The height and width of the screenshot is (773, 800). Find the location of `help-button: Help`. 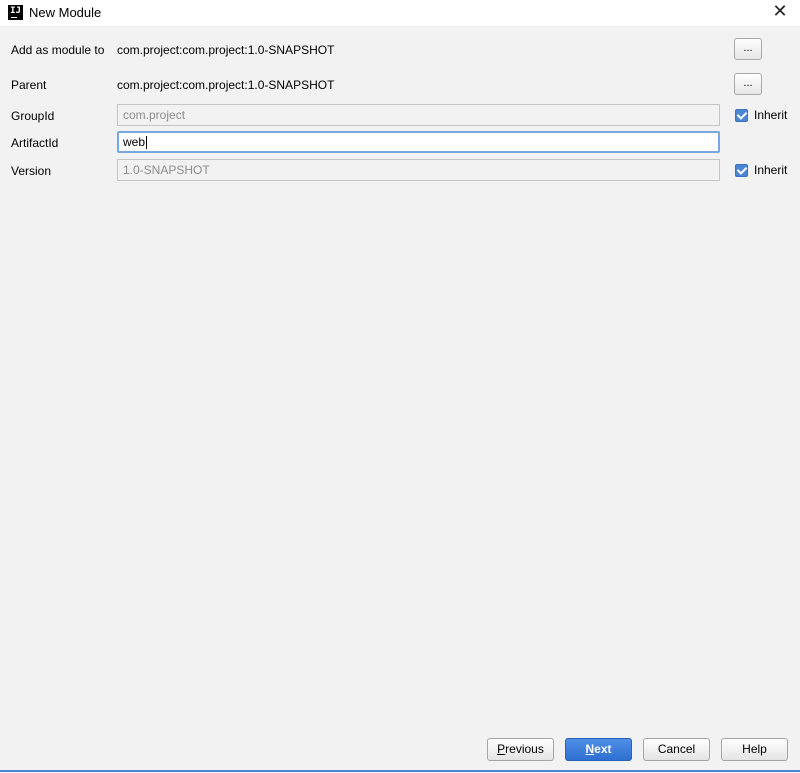

help-button: Help is located at coordinates (754, 749).